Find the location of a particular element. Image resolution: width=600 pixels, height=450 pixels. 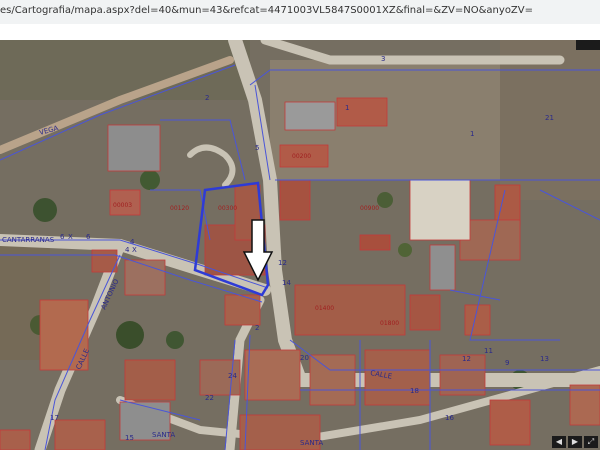

building-ref: 00200 is located at coordinates (301, 156).